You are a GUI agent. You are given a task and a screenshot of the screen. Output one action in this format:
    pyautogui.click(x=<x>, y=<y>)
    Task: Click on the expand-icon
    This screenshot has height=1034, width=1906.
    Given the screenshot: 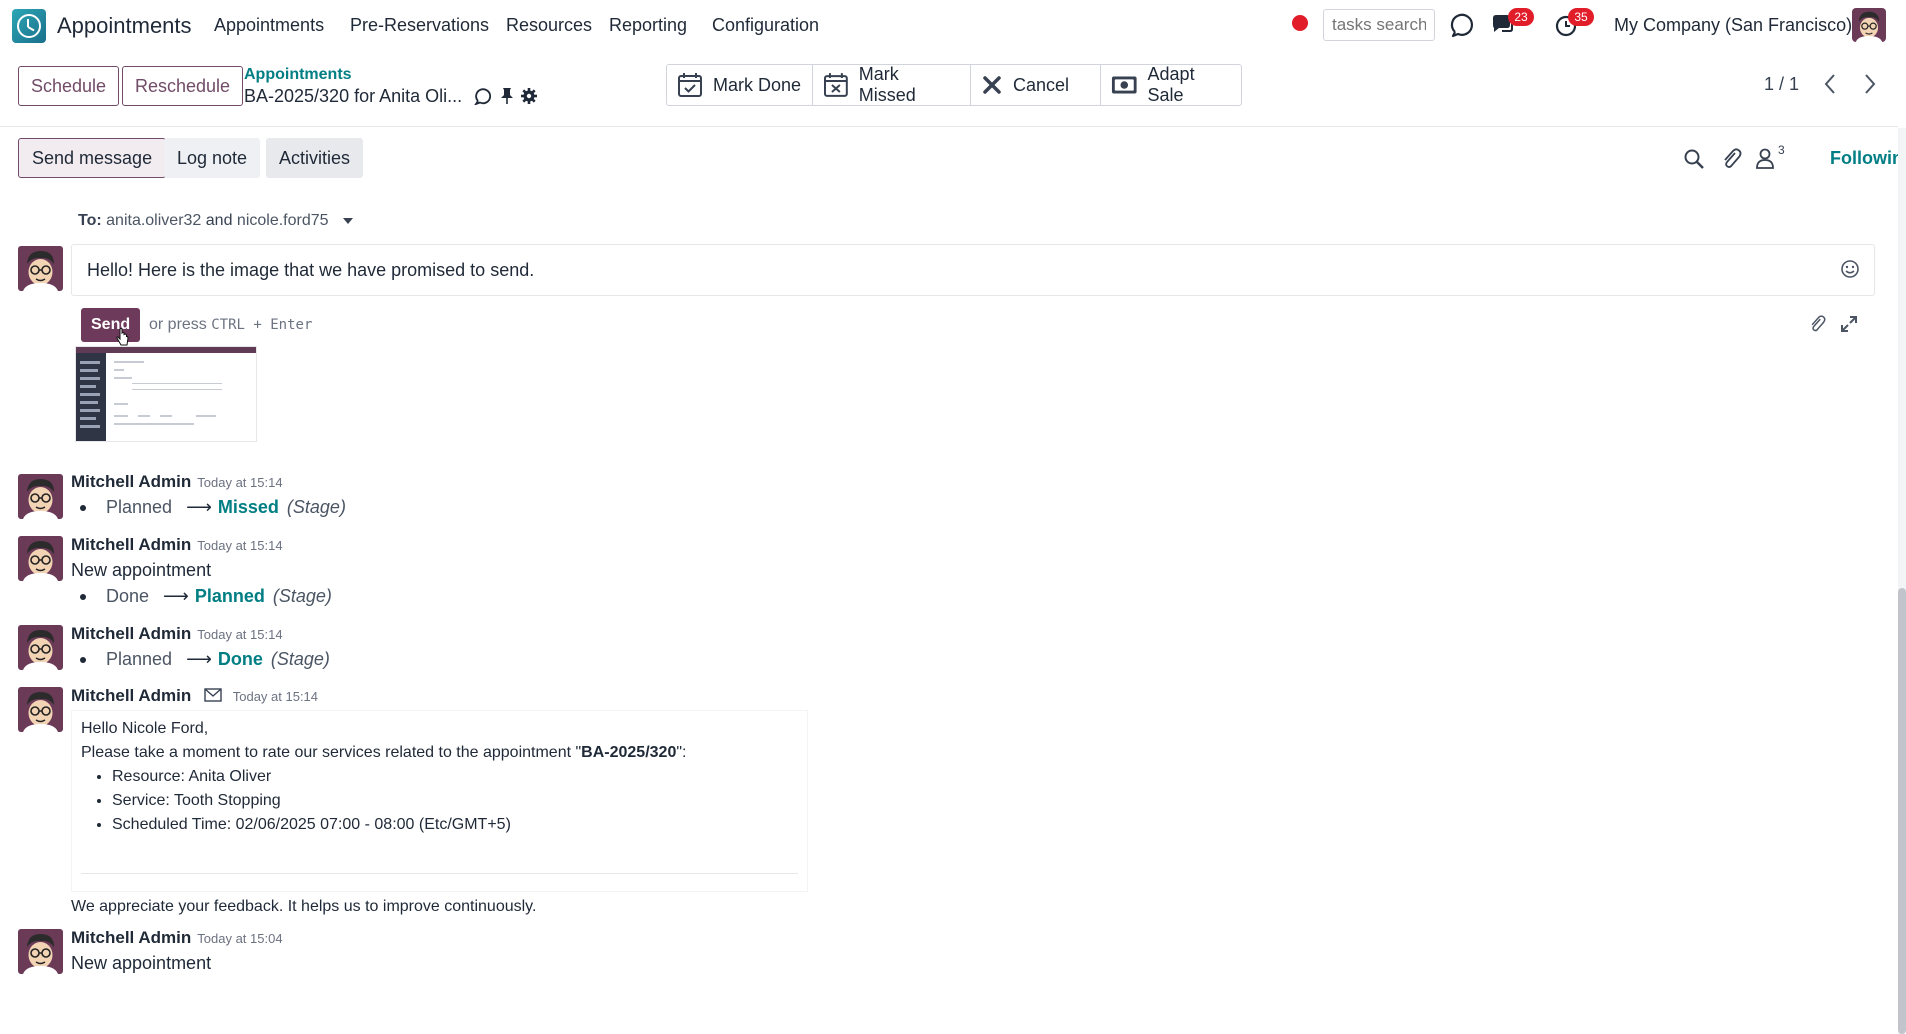 What is the action you would take?
    pyautogui.click(x=1849, y=324)
    